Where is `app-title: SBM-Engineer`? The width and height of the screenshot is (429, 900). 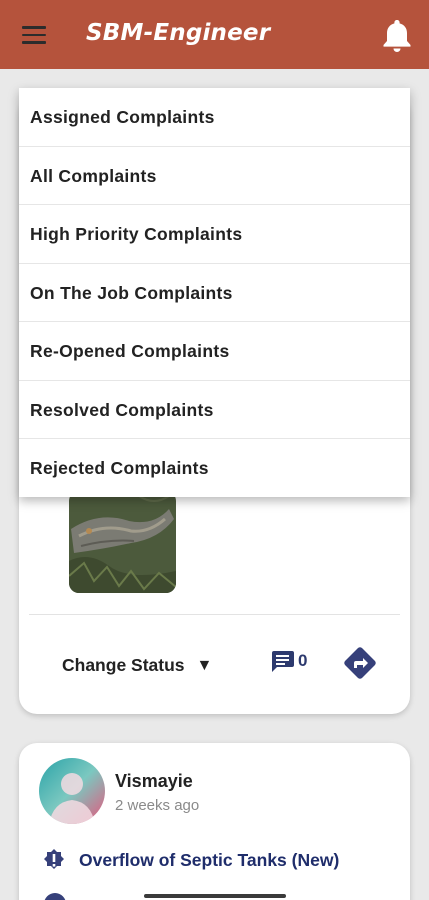
app-title: SBM-Engineer is located at coordinates (178, 33).